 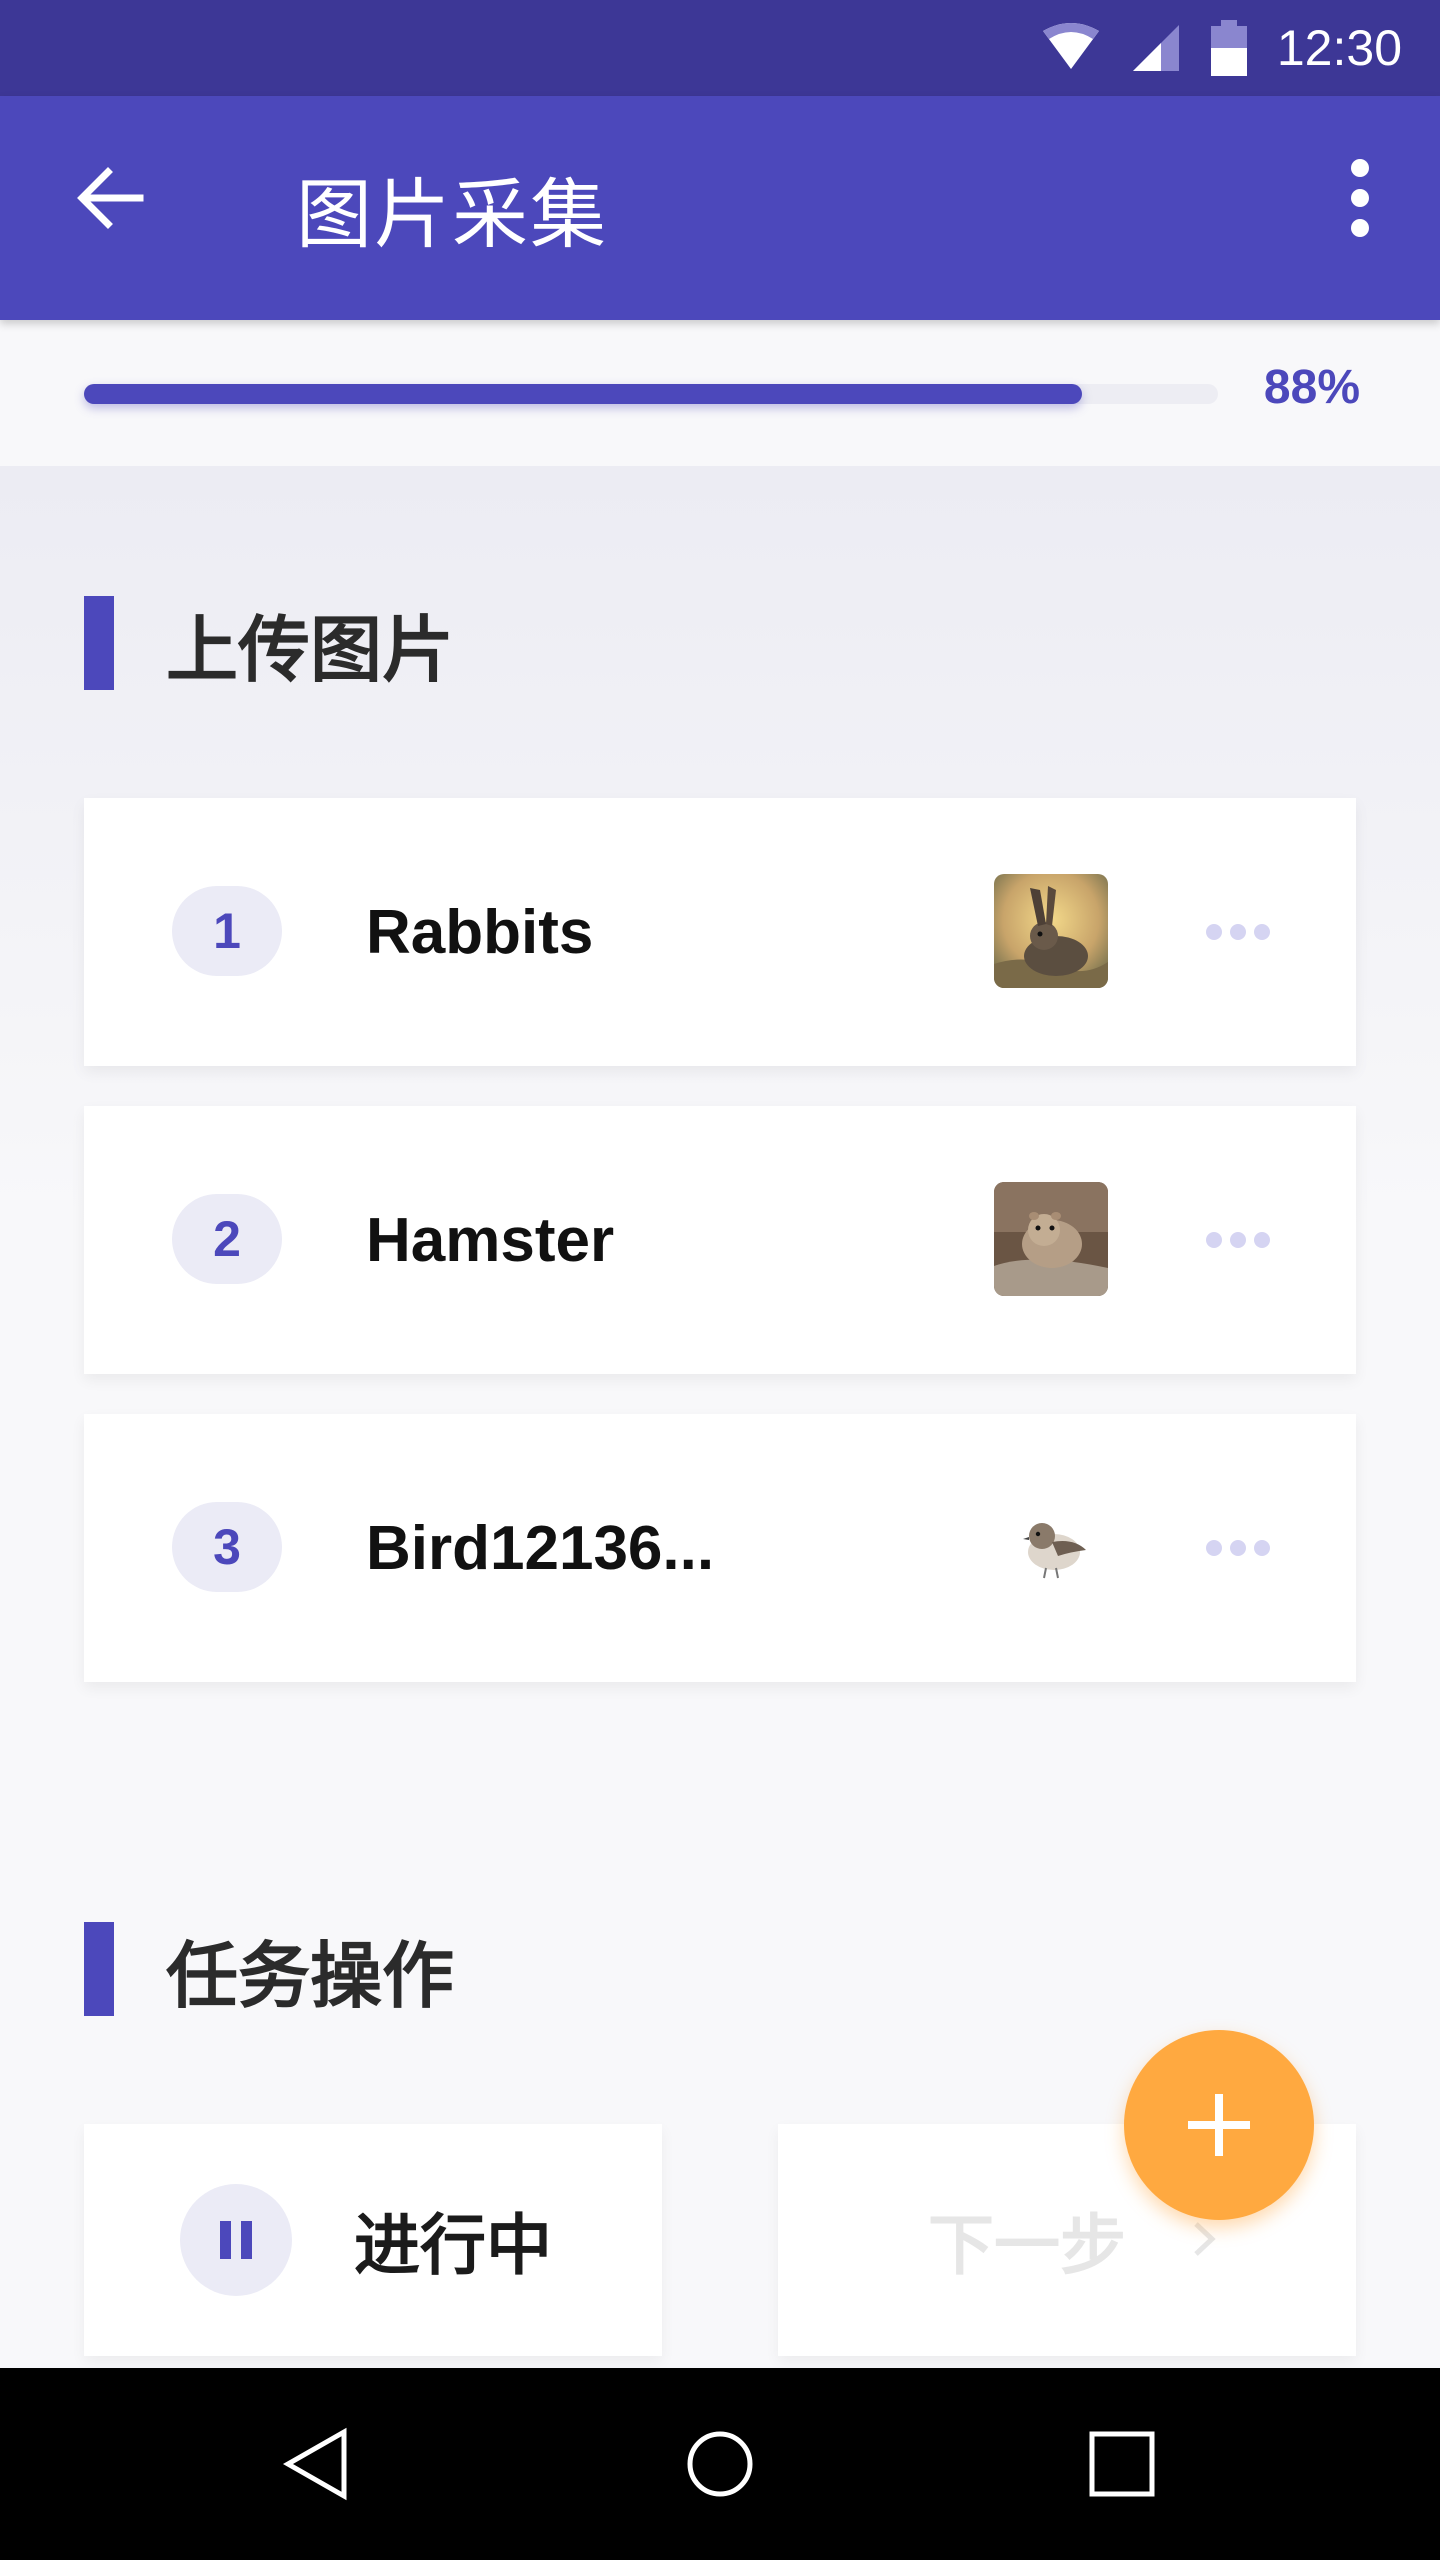 What do you see at coordinates (720, 48) in the screenshot?
I see `status-bar: 12:30` at bounding box center [720, 48].